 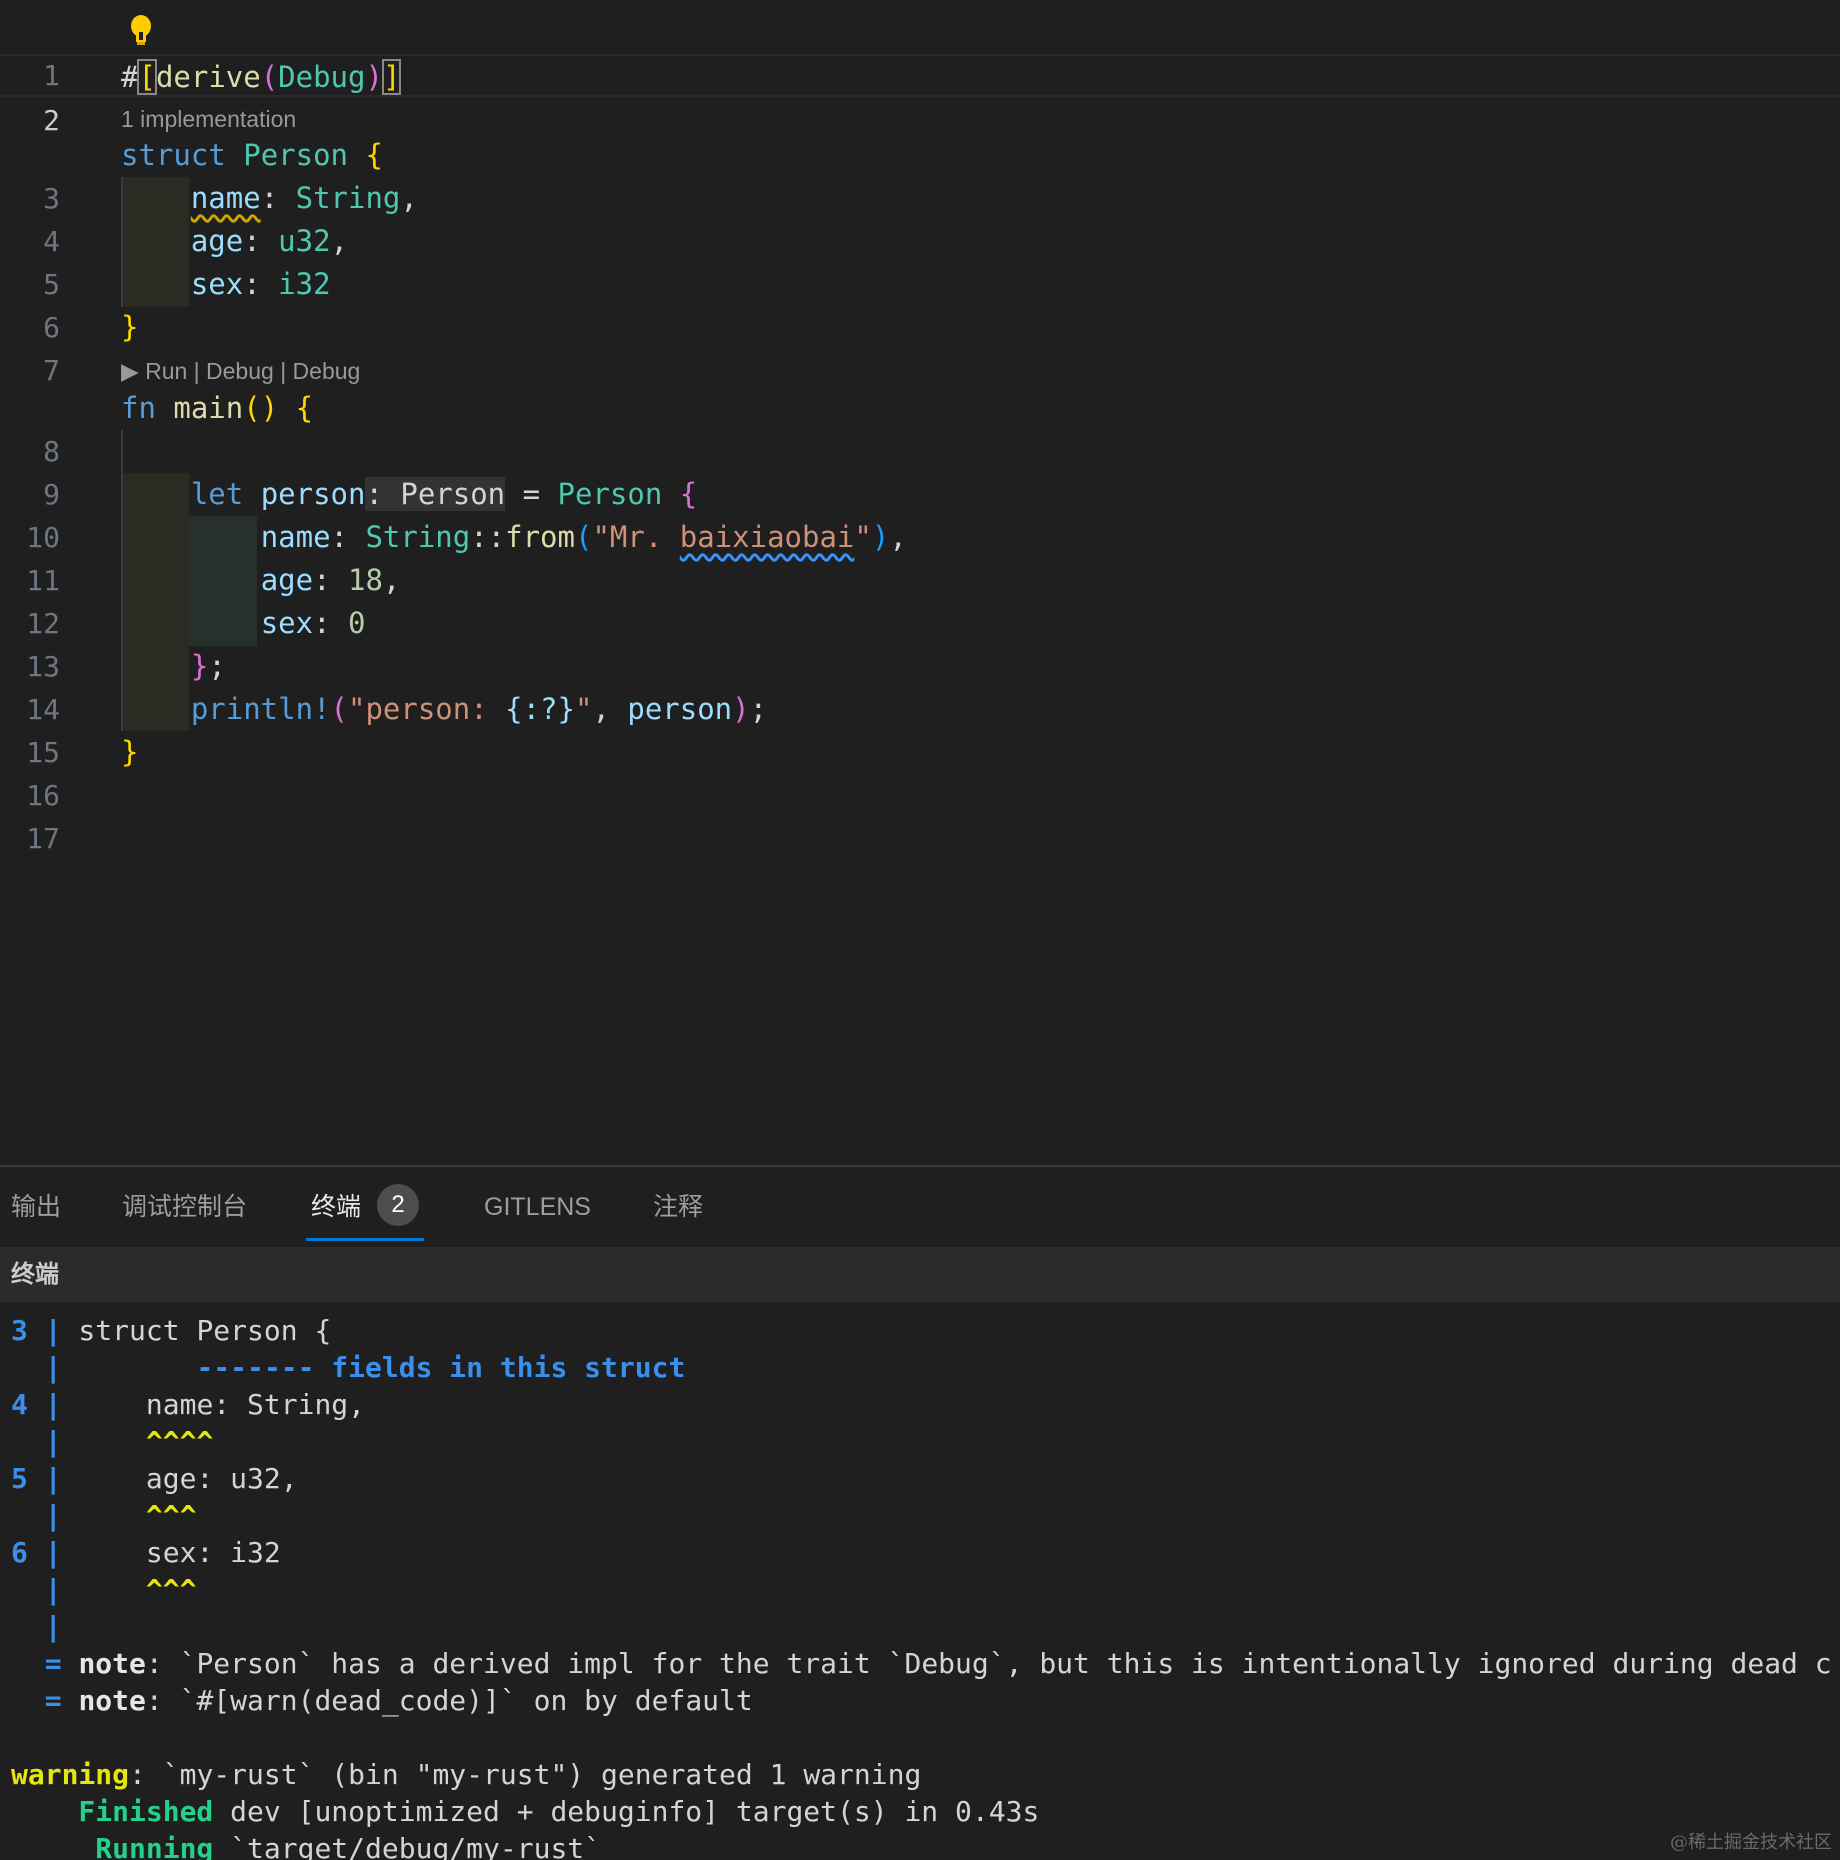 What do you see at coordinates (920, 260) in the screenshot?
I see `code-line-5: 5 age: u32,` at bounding box center [920, 260].